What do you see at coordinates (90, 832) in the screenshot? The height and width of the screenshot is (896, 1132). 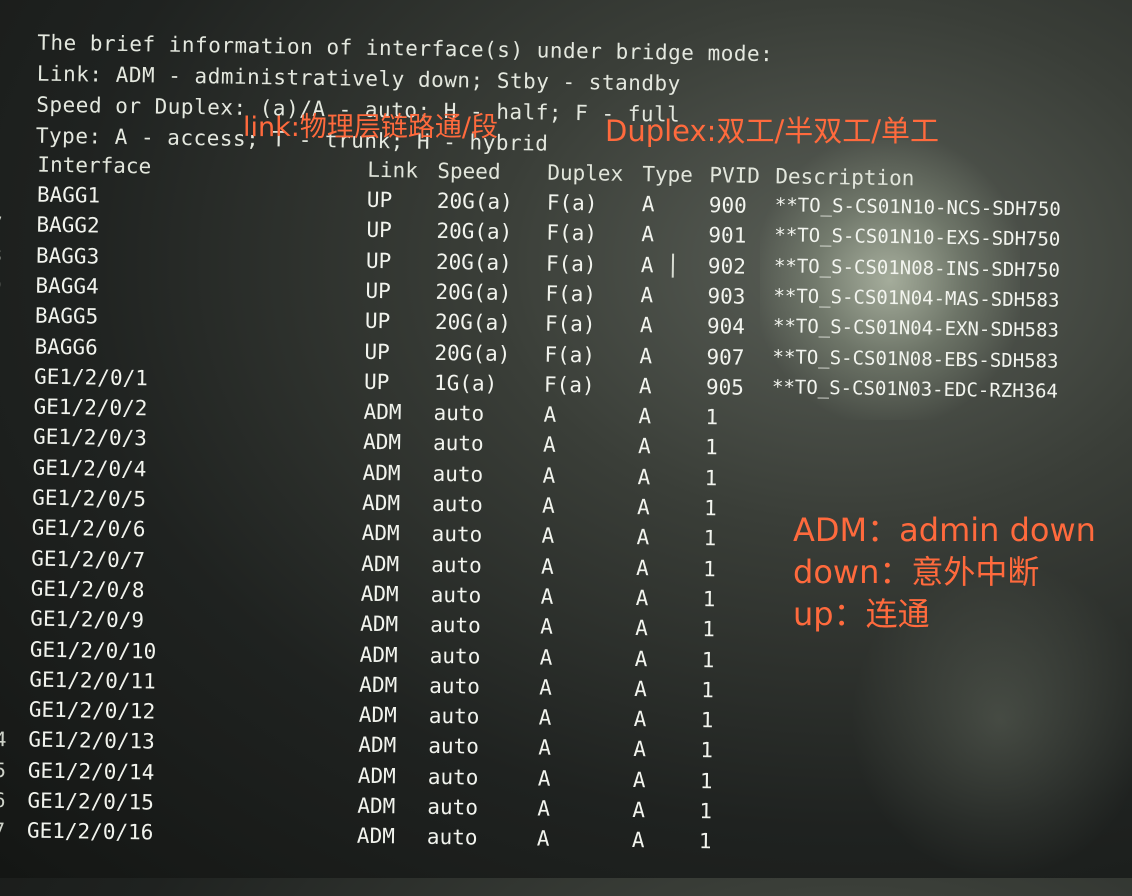 I see `cell-interface: GE1/2/0/16` at bounding box center [90, 832].